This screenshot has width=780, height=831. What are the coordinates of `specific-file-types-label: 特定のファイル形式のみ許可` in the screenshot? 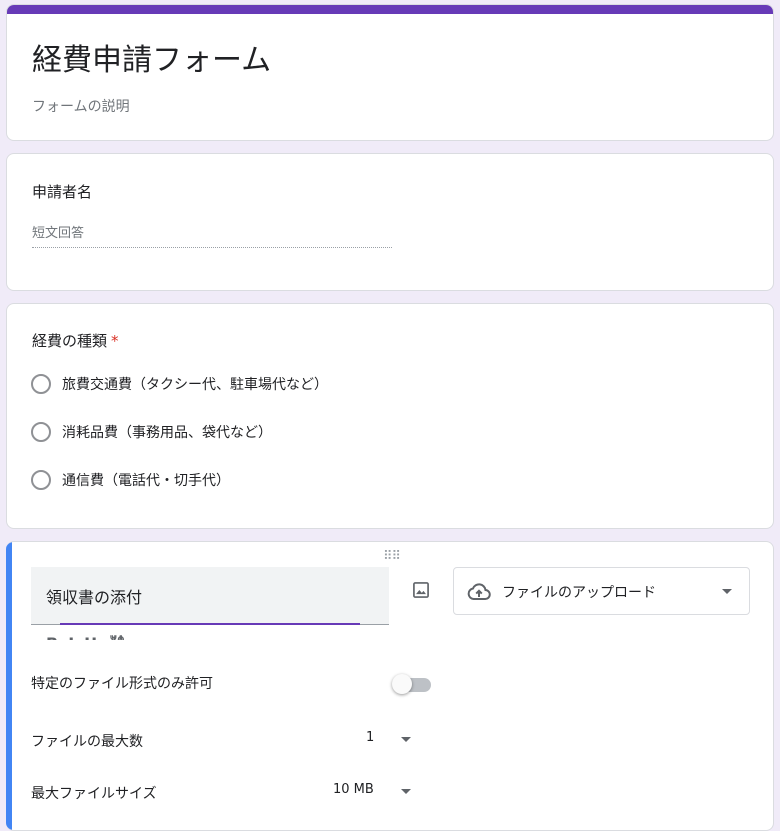 It's located at (122, 684).